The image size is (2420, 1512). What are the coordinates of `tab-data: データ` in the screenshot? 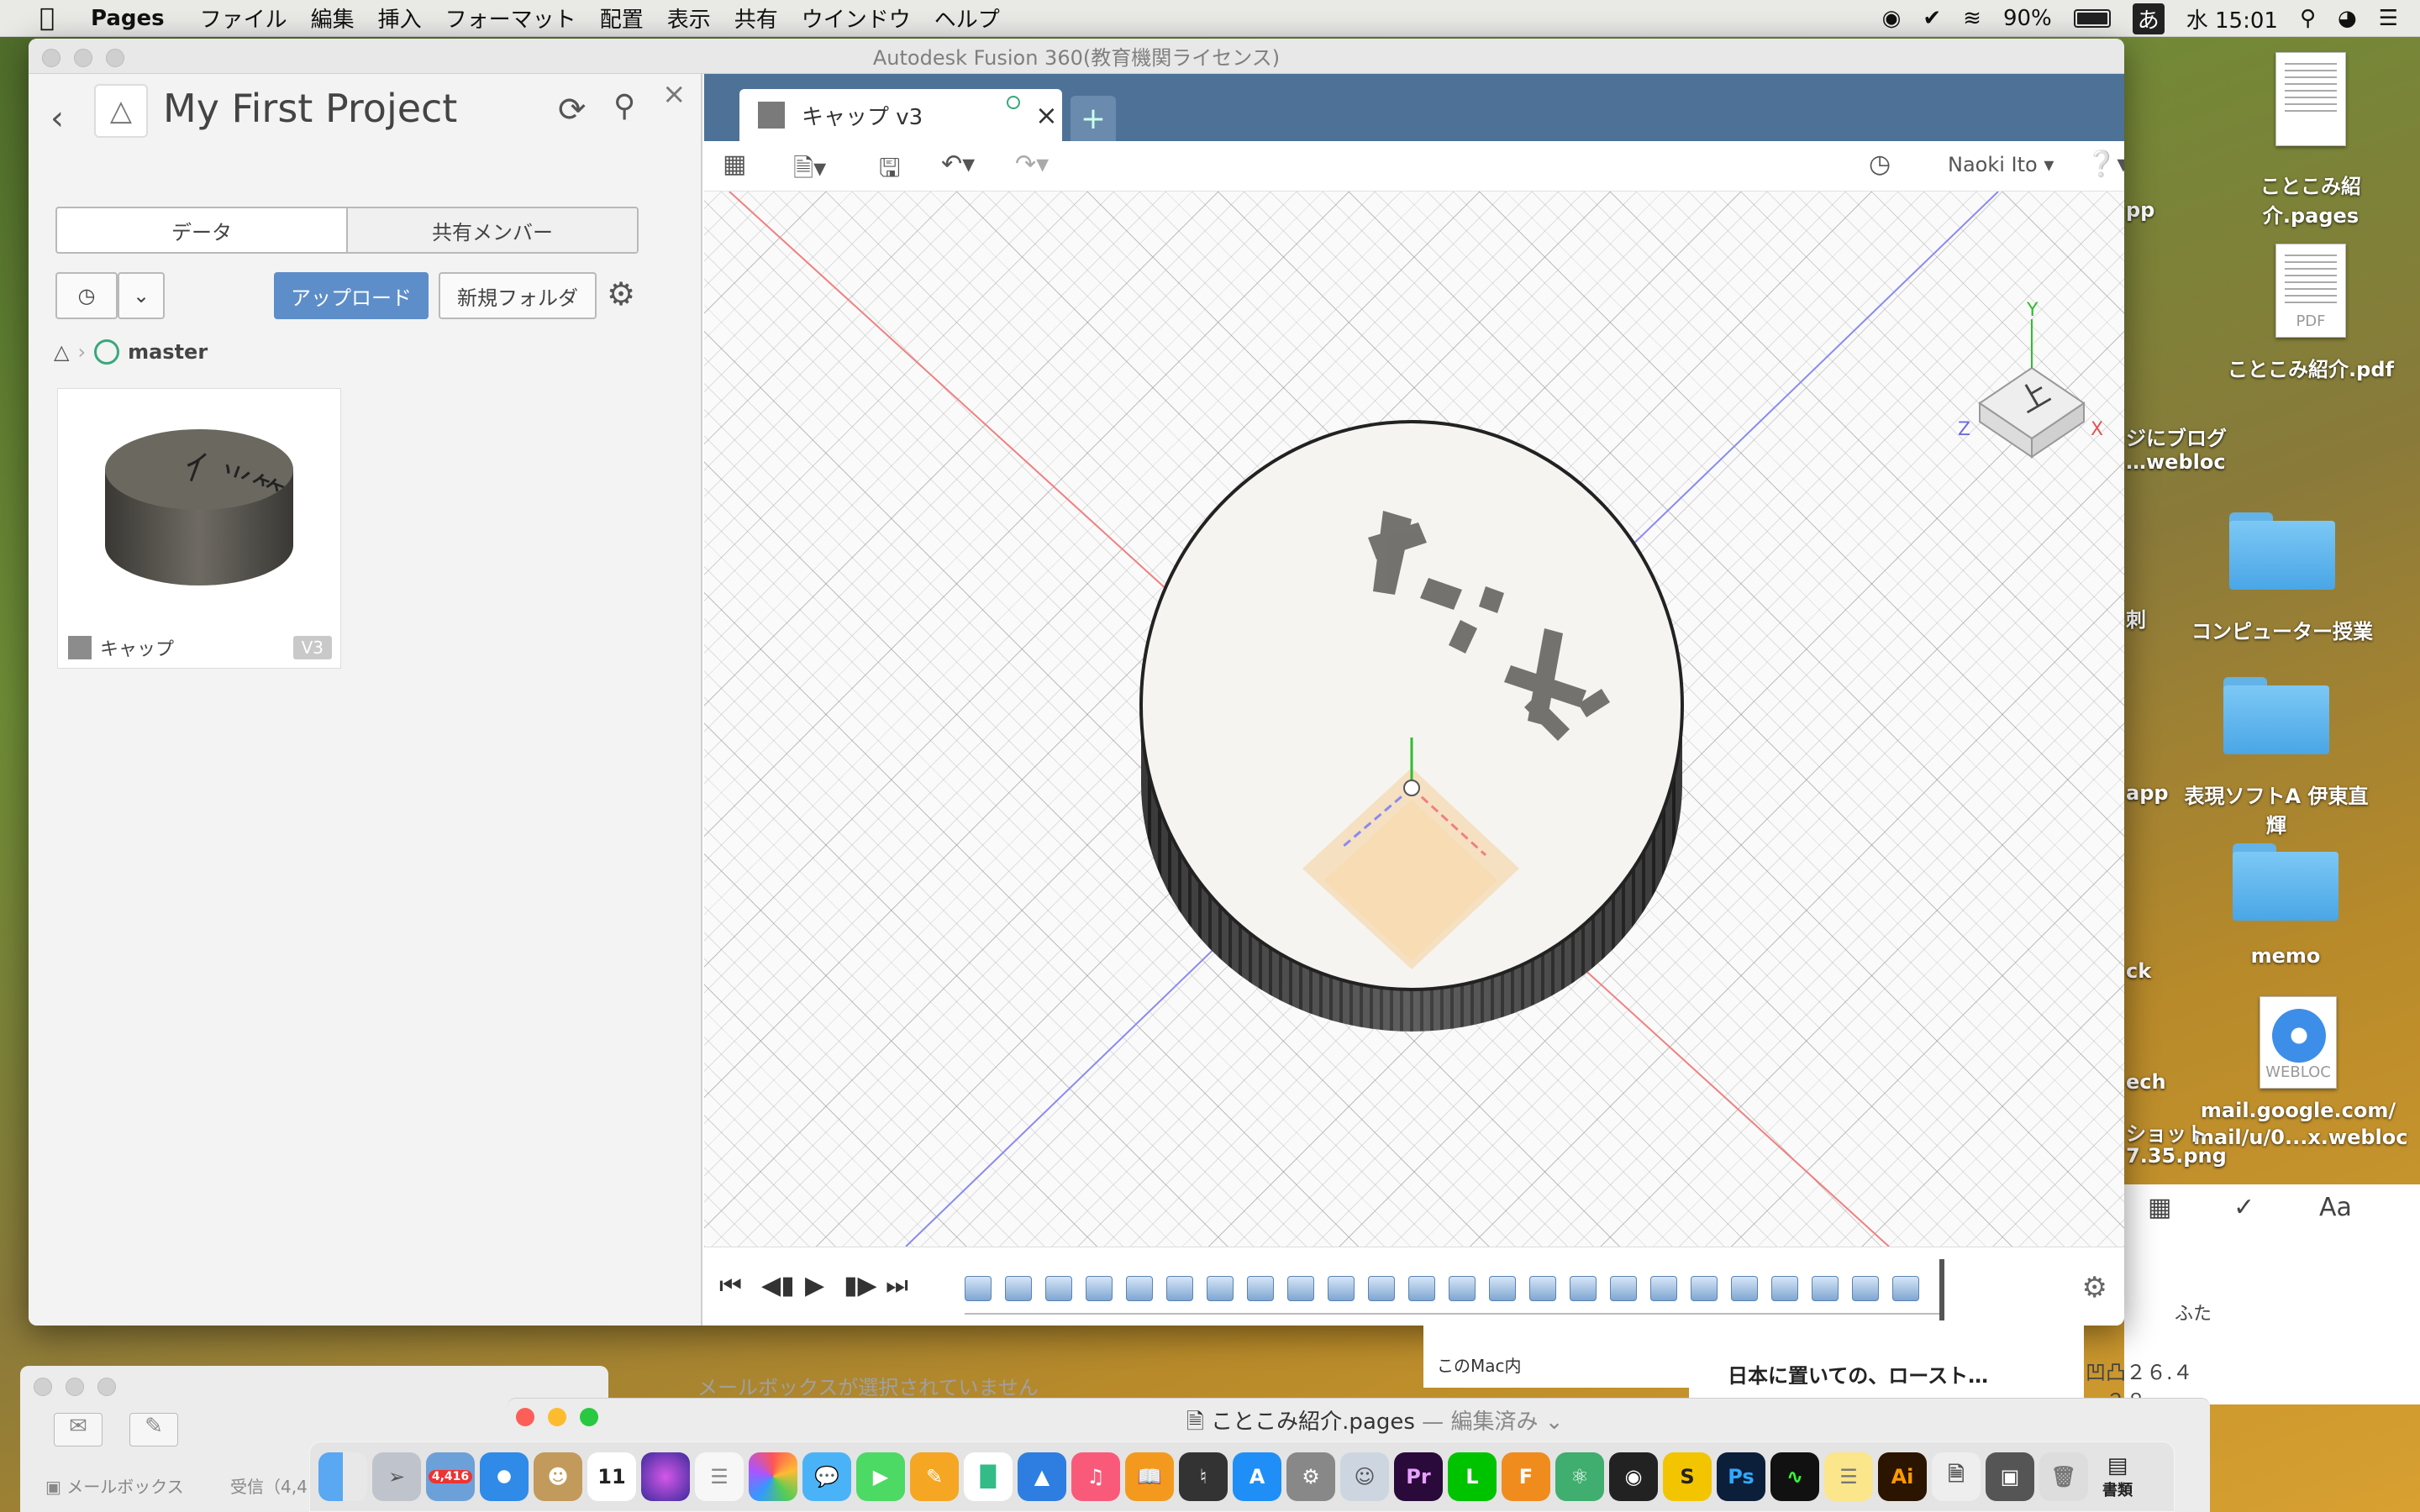 It's located at (202, 230).